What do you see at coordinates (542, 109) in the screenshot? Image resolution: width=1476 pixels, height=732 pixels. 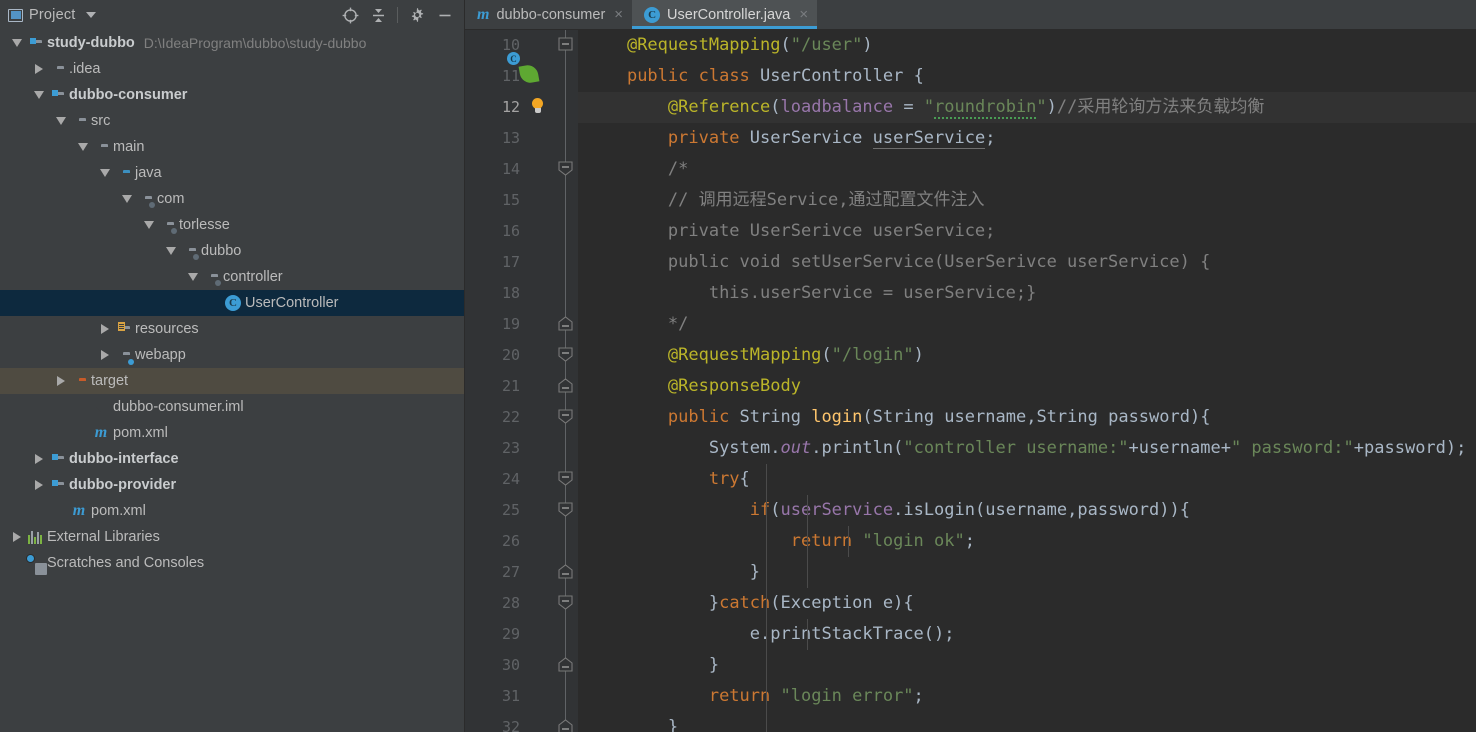 I see `lightbulb-icon` at bounding box center [542, 109].